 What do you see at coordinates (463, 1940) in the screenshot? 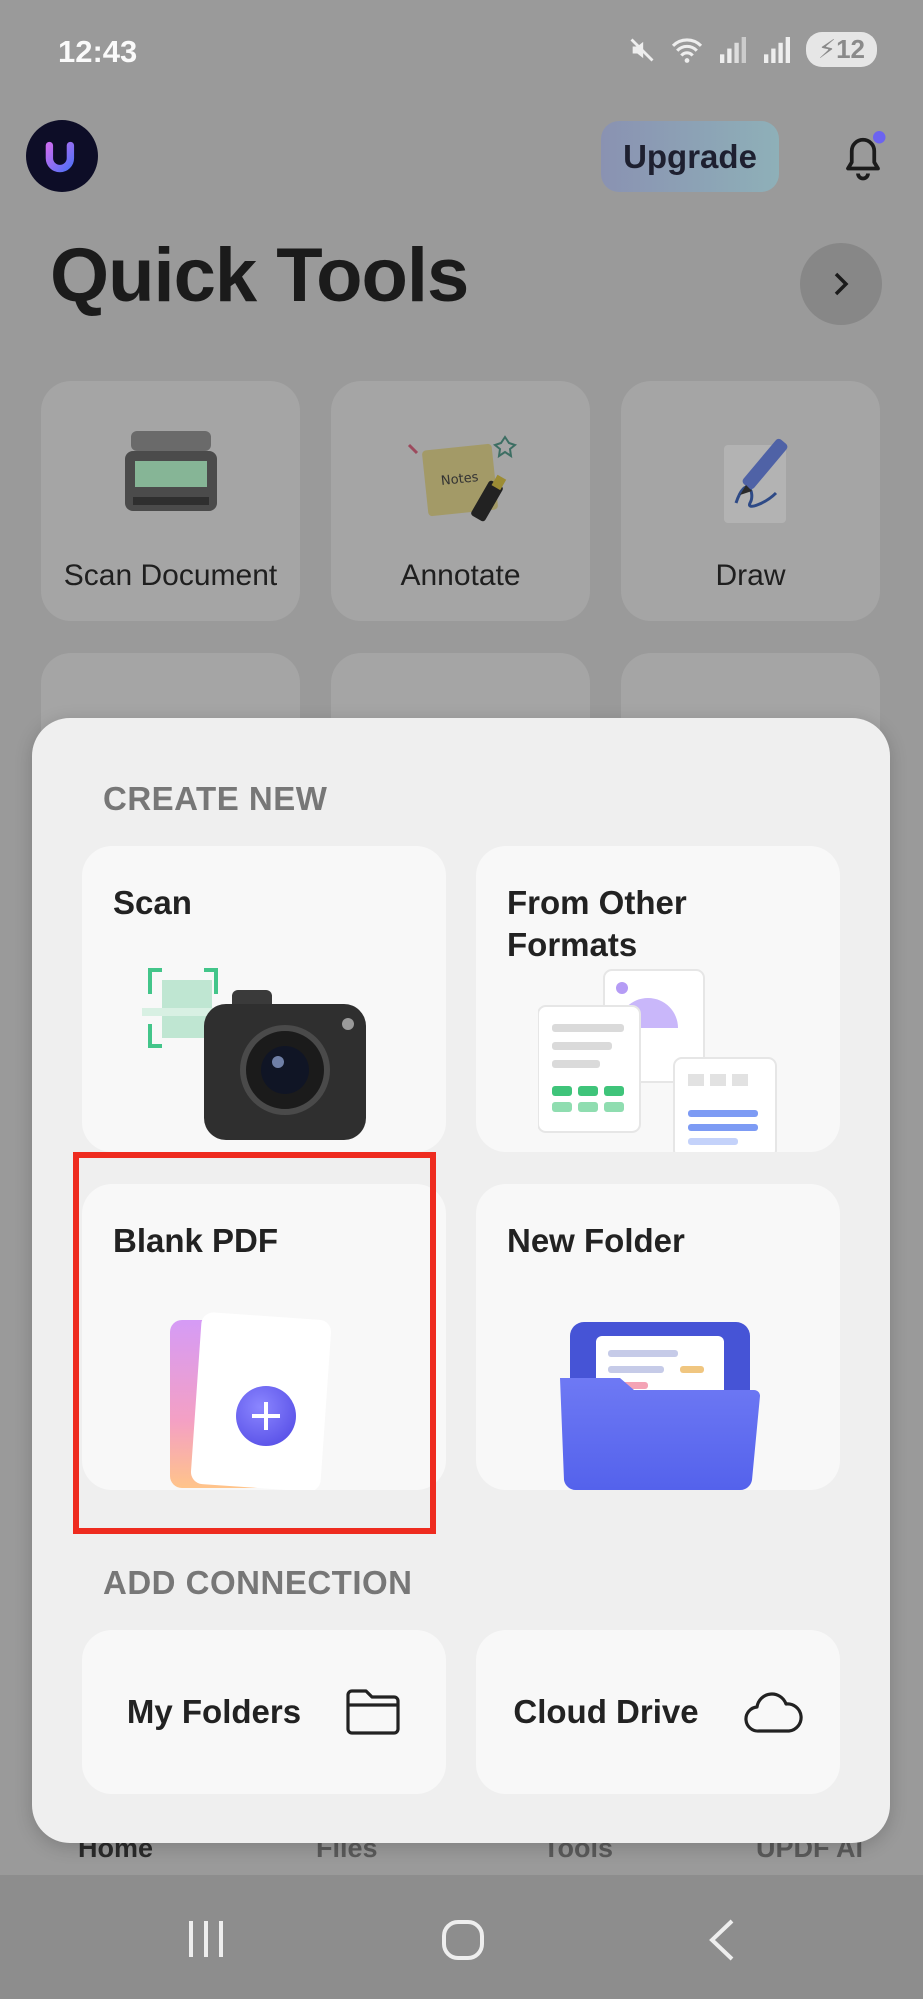
I see `home-icon` at bounding box center [463, 1940].